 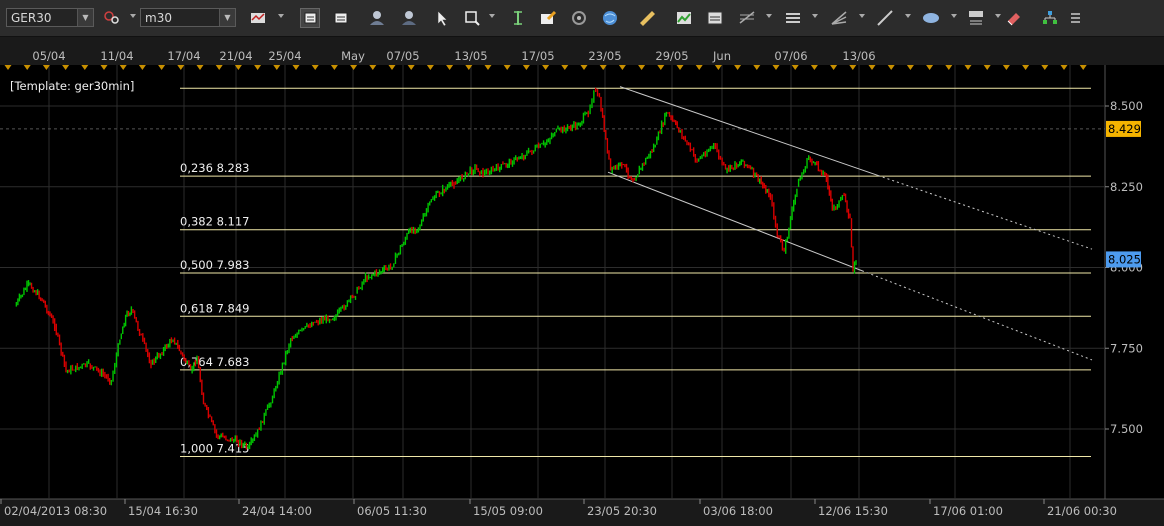 I want to click on top-time-label: 29/05, so click(x=671, y=56).